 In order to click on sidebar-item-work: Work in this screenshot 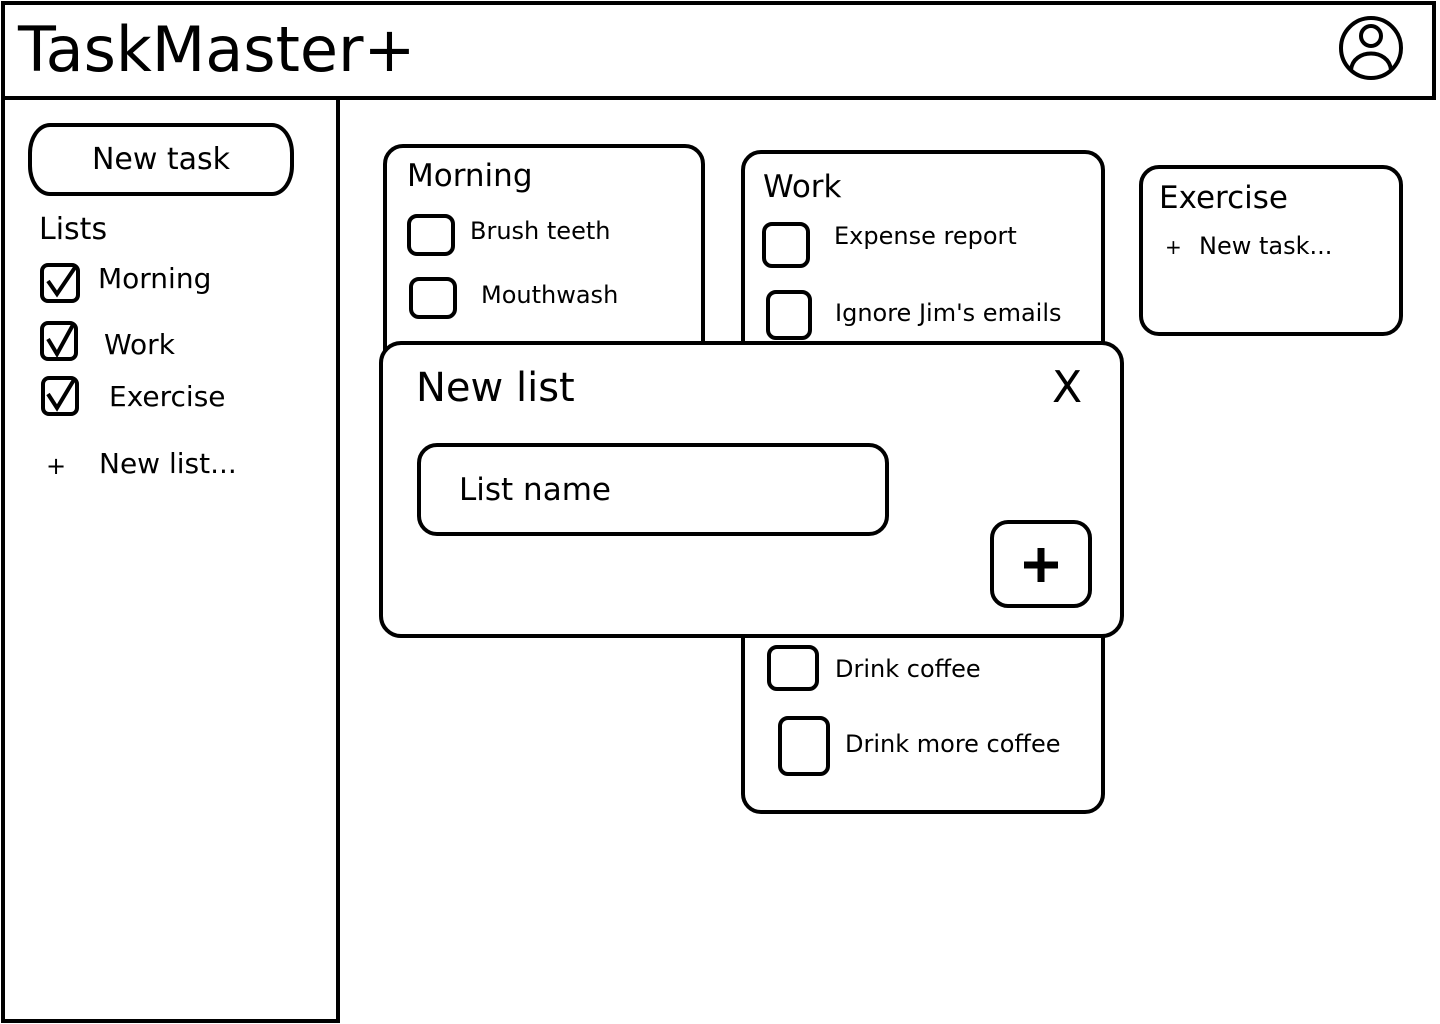, I will do `click(139, 344)`.